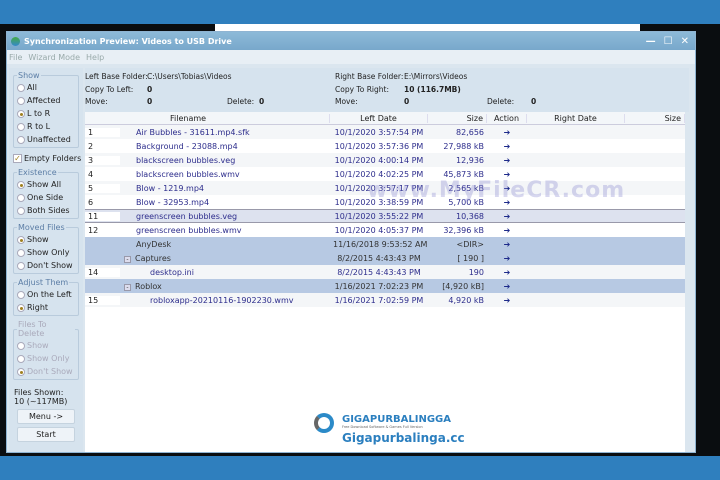 This screenshot has width=720, height=480. I want to click on close-button: ✕, so click(685, 41).